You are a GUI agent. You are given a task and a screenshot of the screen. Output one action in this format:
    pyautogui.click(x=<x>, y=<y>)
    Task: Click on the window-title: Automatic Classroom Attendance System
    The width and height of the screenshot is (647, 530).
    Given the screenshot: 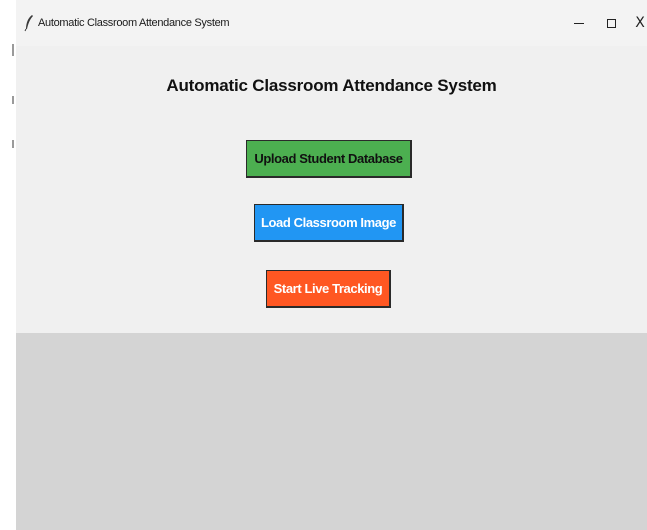 What is the action you would take?
    pyautogui.click(x=134, y=23)
    